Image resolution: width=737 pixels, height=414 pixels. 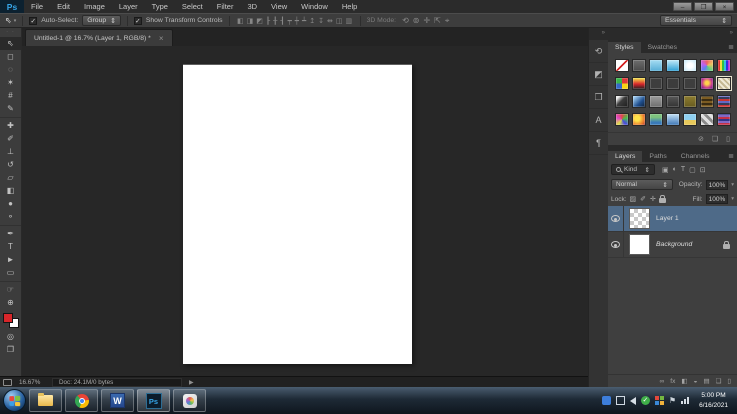 What do you see at coordinates (45, 400) in the screenshot?
I see `taskbar-explorer-button` at bounding box center [45, 400].